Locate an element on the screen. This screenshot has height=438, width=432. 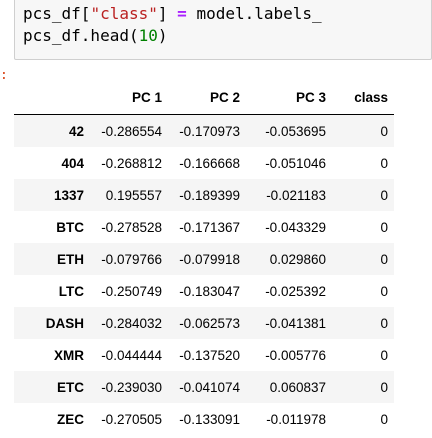
code-token: ) is located at coordinates (162, 35).